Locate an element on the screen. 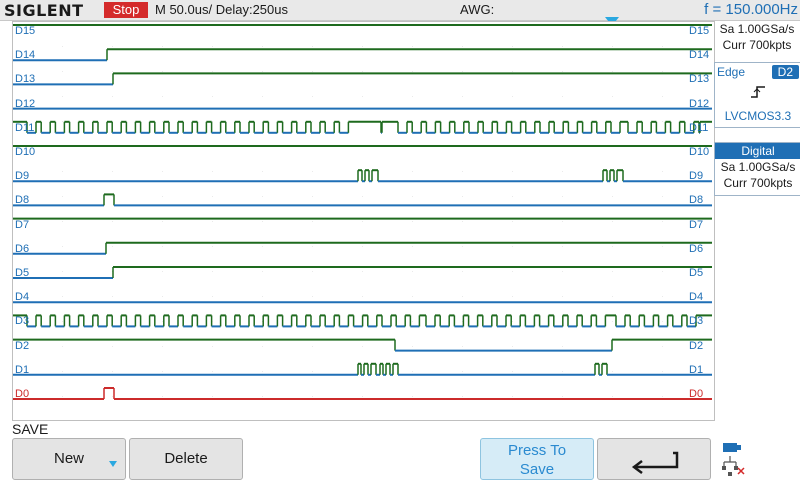  channel-label-d3-right: D3 is located at coordinates (696, 321).